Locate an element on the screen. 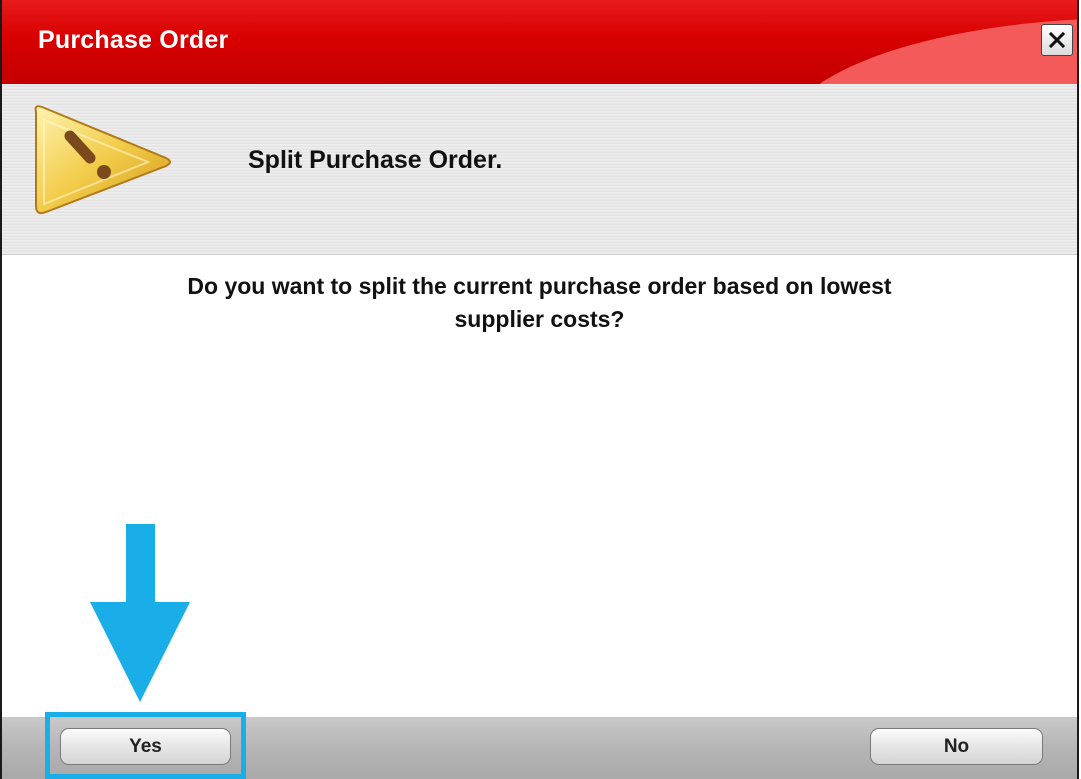 The image size is (1081, 779). header-title: Split Purchase Order. is located at coordinates (375, 160).